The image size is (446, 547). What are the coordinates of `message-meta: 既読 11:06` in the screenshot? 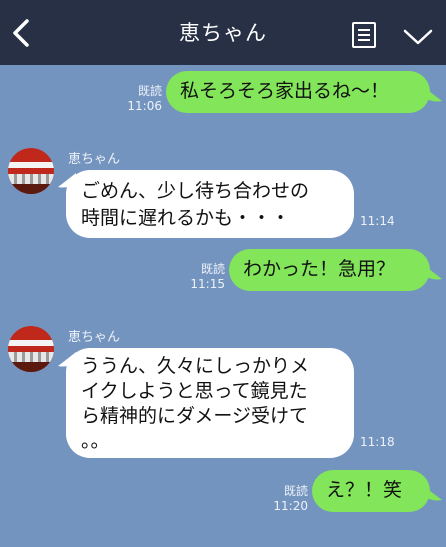 It's located at (142, 99).